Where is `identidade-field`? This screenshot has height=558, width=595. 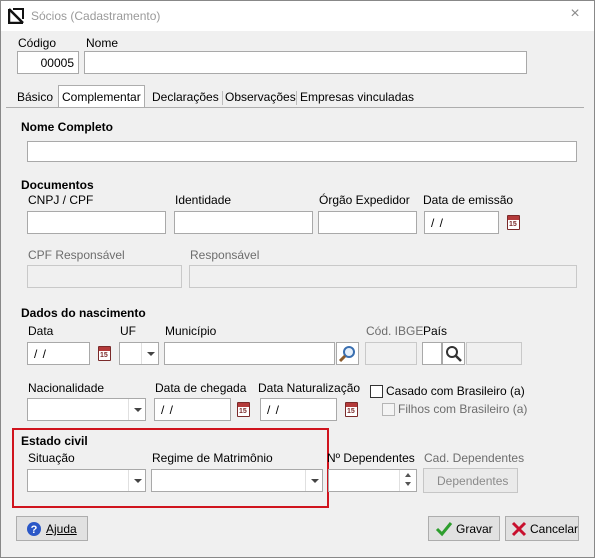
identidade-field is located at coordinates (243, 222).